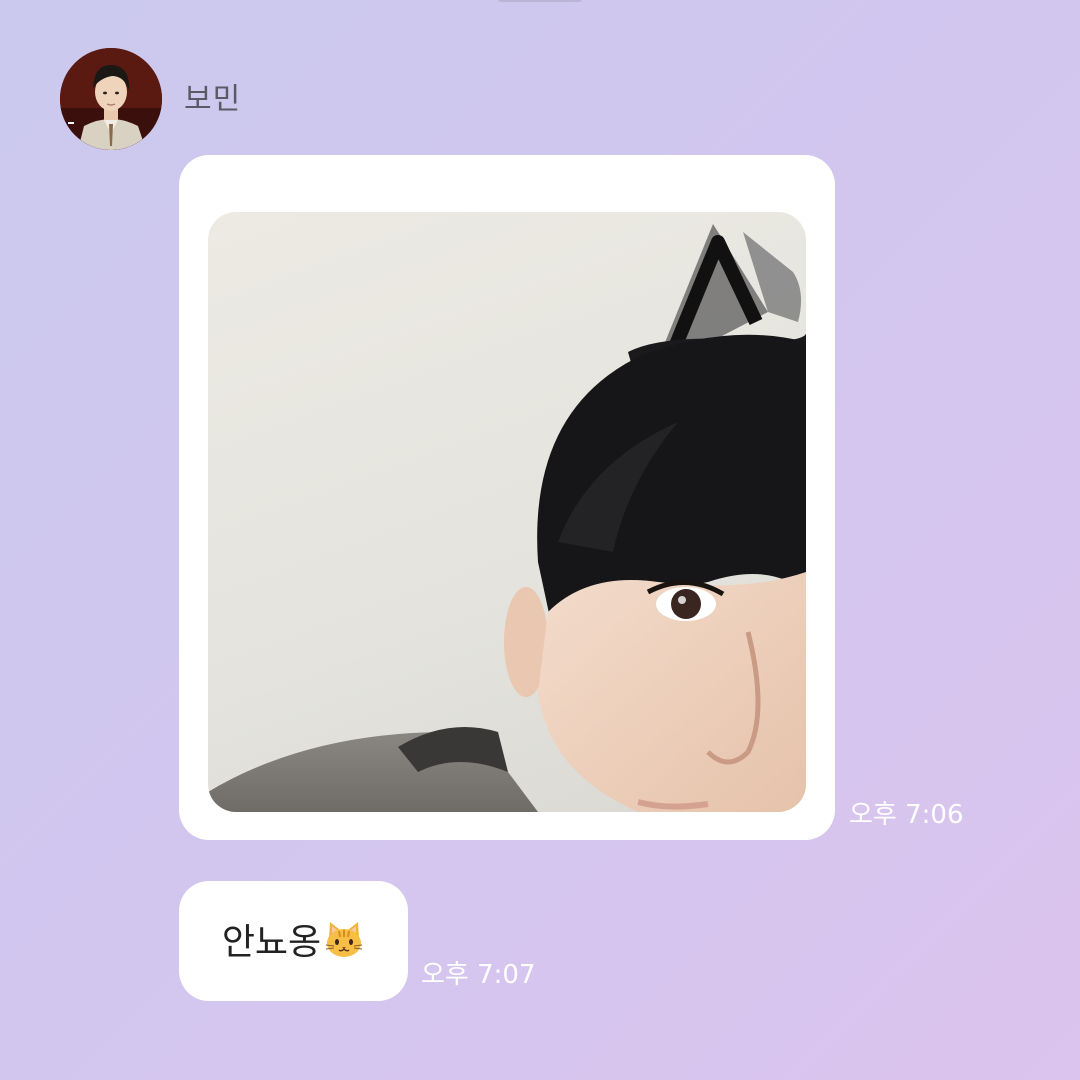 The height and width of the screenshot is (1080, 1080). What do you see at coordinates (540, 1) in the screenshot?
I see `top-handle` at bounding box center [540, 1].